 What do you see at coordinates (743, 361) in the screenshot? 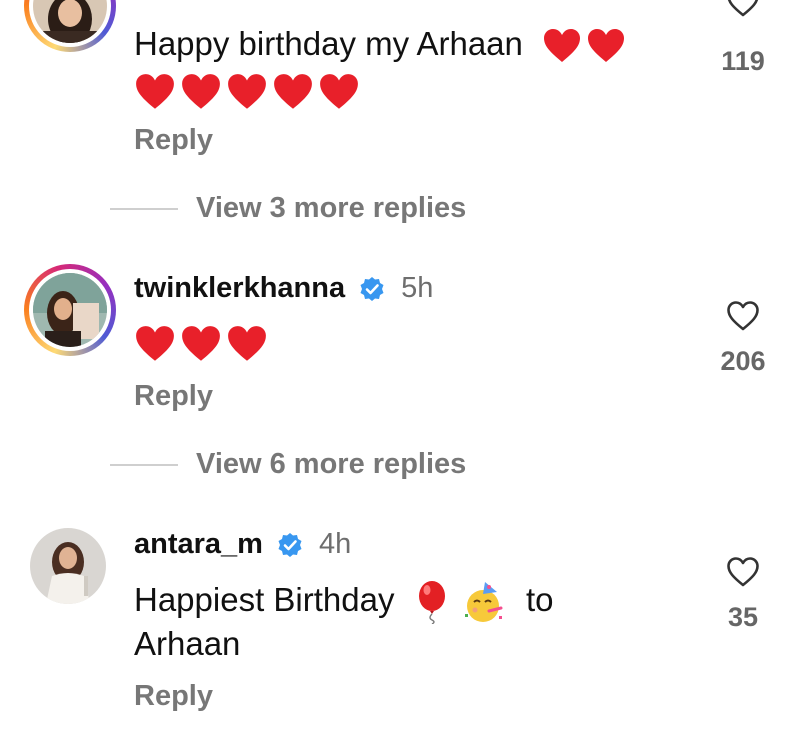
I see `like-count: 206` at bounding box center [743, 361].